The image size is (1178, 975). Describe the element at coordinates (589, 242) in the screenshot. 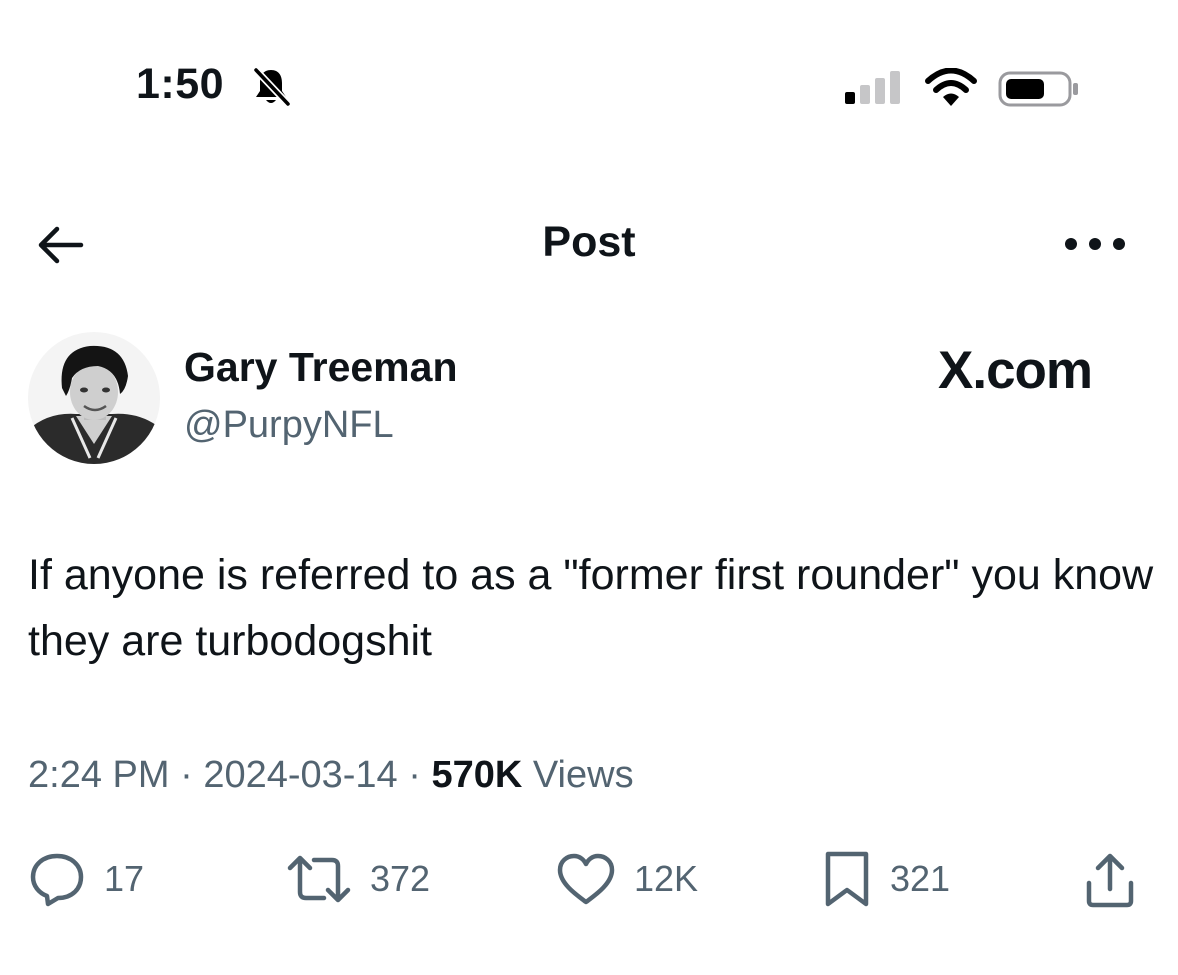

I see `page-title: Post` at that location.